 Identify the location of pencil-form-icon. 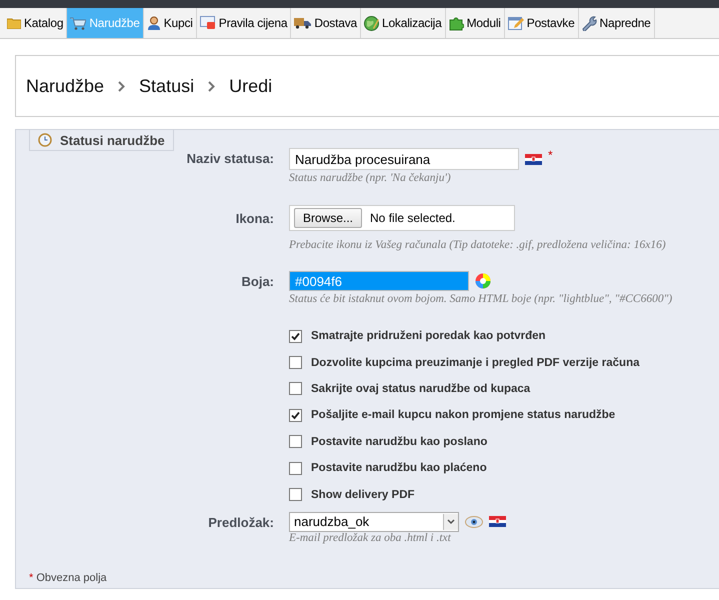
(516, 23).